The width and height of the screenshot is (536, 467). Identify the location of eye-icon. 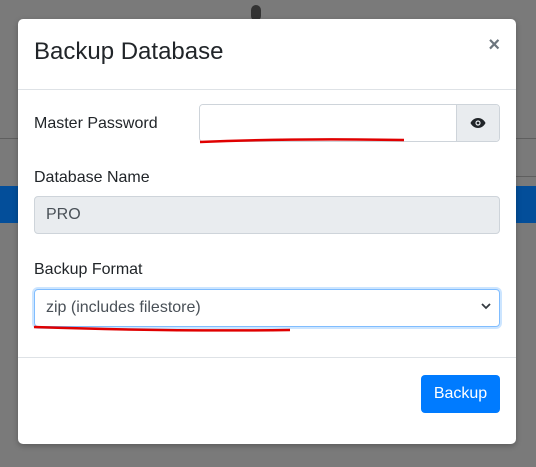
(478, 123).